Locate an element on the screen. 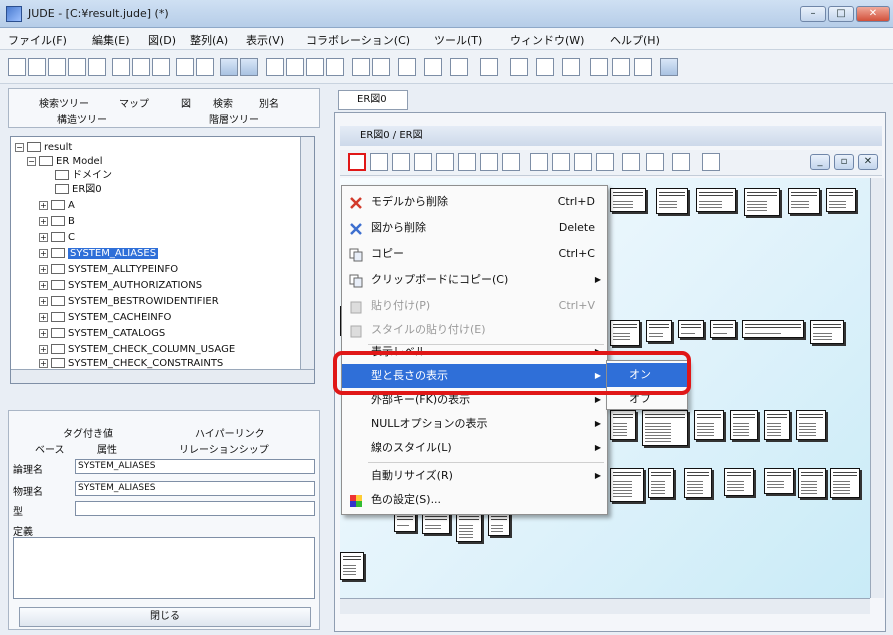 This screenshot has height=635, width=893. canvas-horizontal-scrollbar is located at coordinates (605, 606).